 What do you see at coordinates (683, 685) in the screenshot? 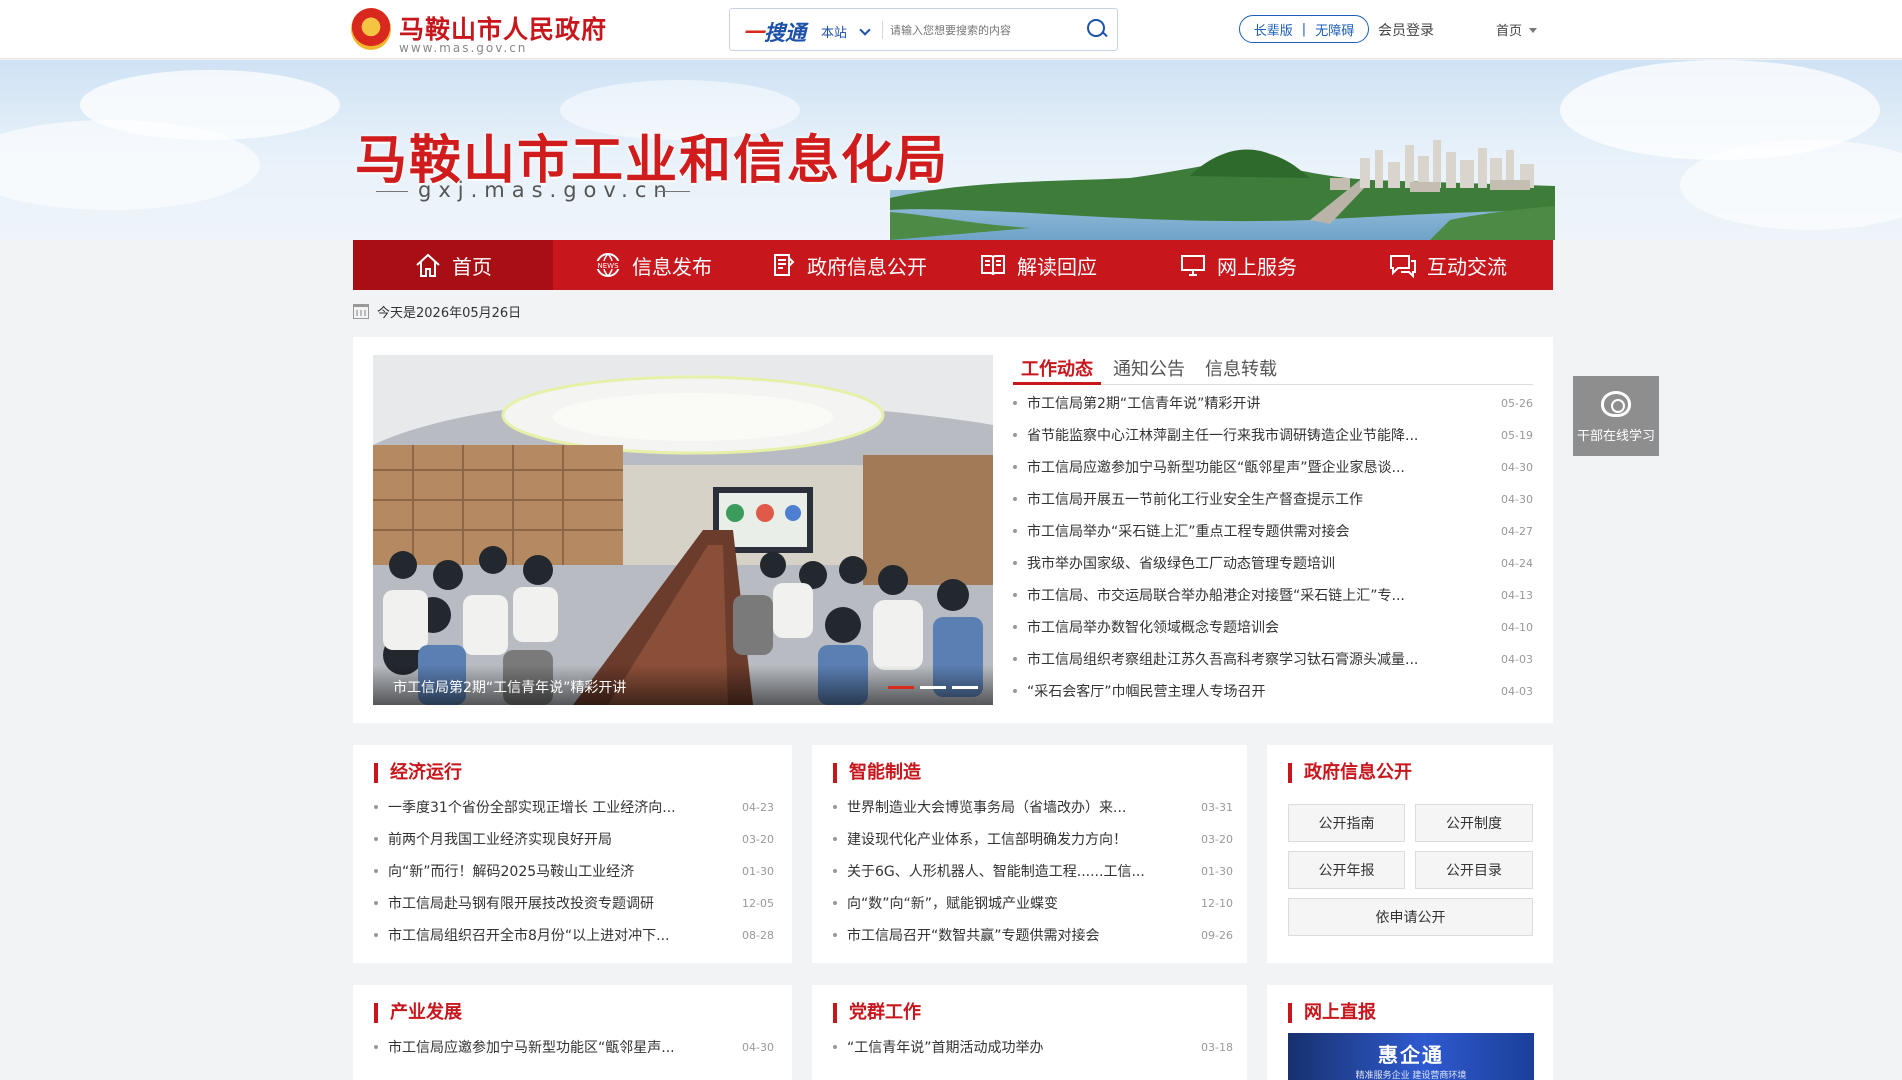
I see `slider-caption: 市工信局第2期“工信青年说”精彩开讲` at bounding box center [683, 685].